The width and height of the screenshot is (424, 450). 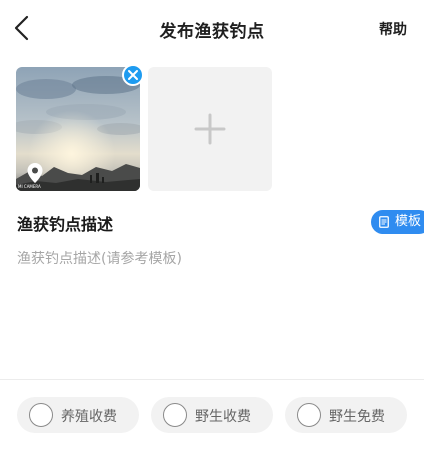 I want to click on add-photo-button, so click(x=210, y=129).